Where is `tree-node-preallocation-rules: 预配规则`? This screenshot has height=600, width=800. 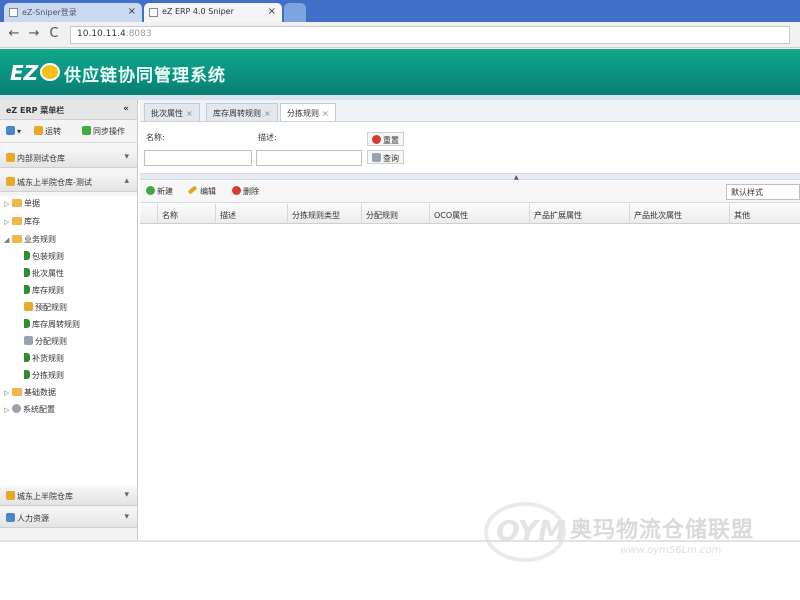
tree-node-preallocation-rules: 预配规则 is located at coordinates (45, 307).